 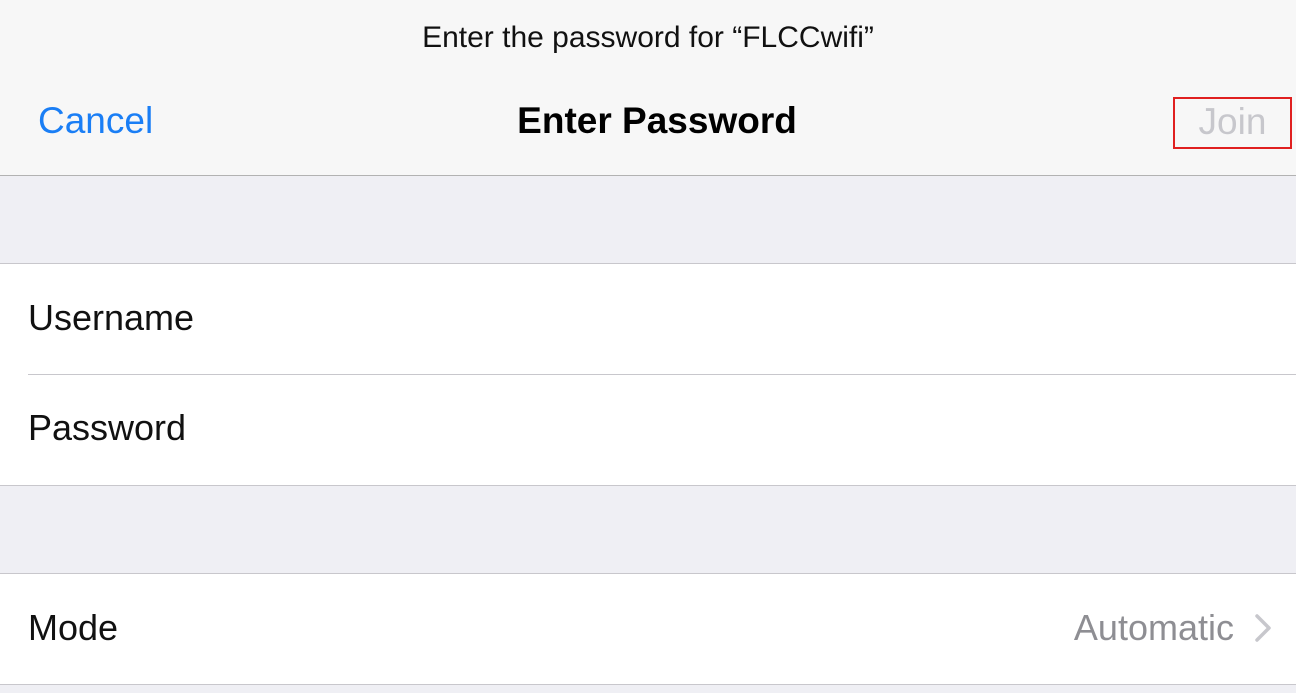 I want to click on network-prompt: Enter the password for “FLCCwifi”, so click(x=648, y=37).